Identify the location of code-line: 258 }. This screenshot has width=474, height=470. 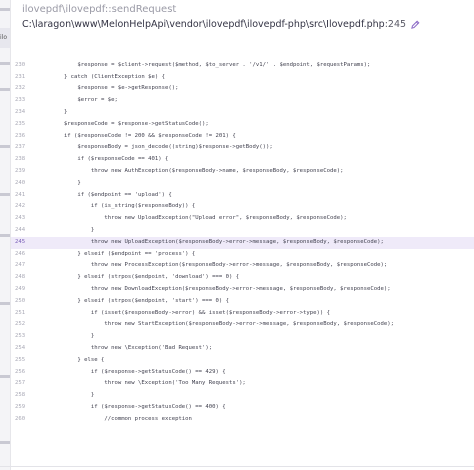
(242, 396).